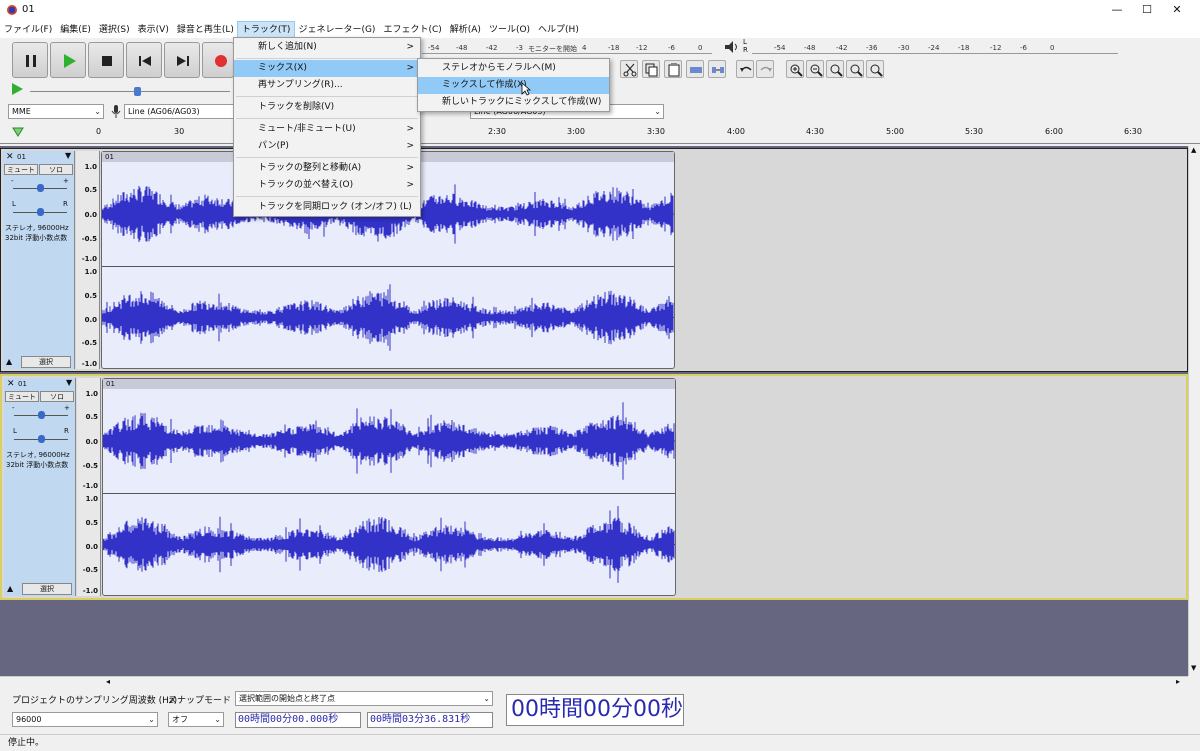  Describe the element at coordinates (1193, 150) in the screenshot. I see `scroll-up-icon: ▲` at that location.